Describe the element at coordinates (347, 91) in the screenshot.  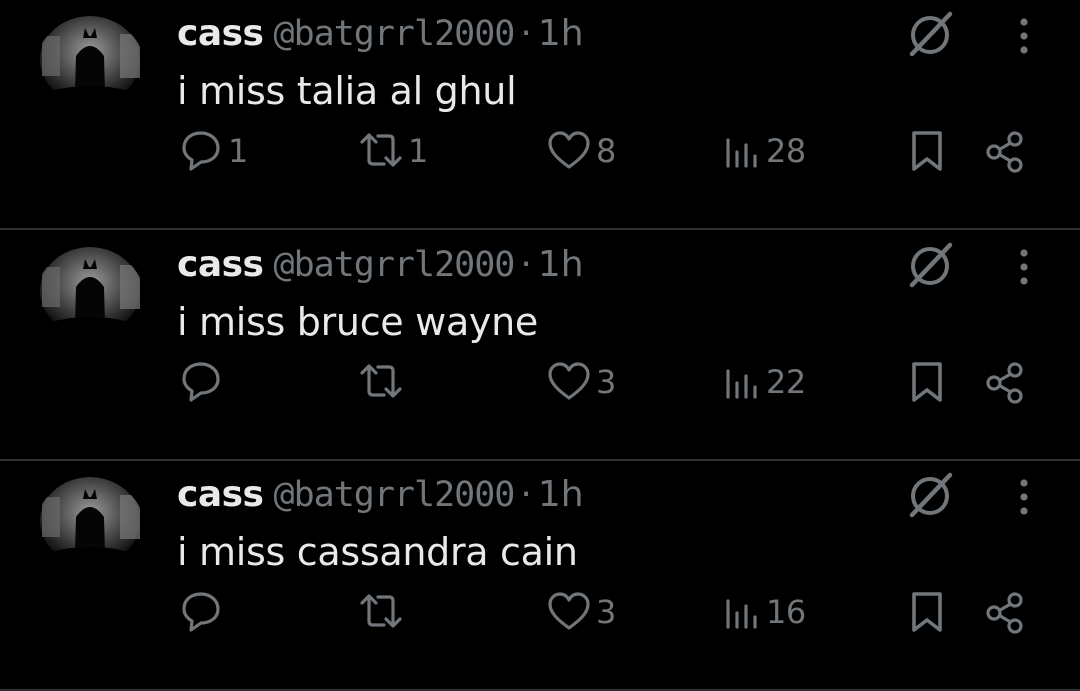
I see `tweet-text: i miss talia al ghul` at that location.